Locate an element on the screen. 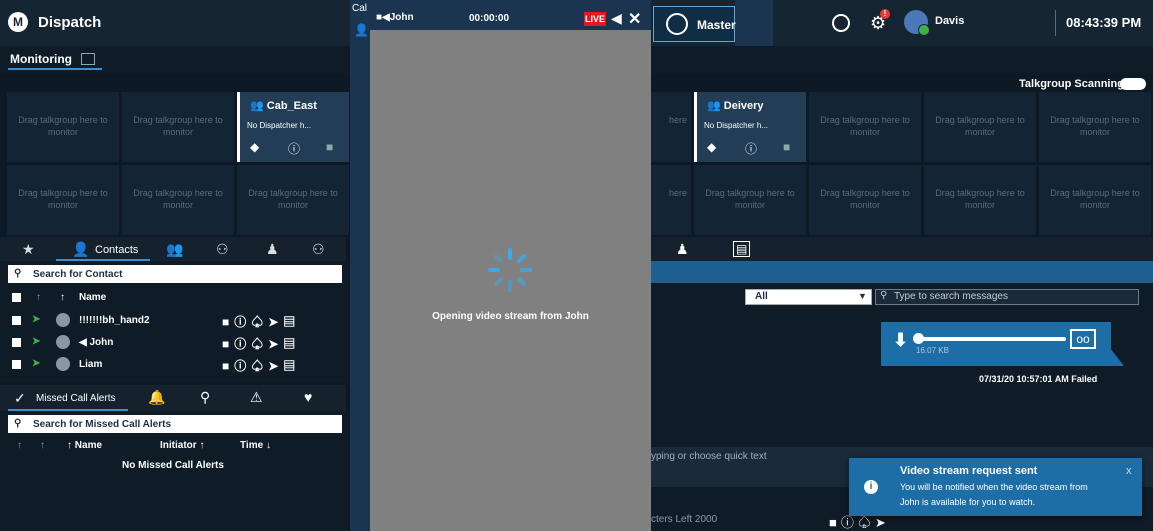 The height and width of the screenshot is (531, 1153). popout-icon is located at coordinates (88, 59).